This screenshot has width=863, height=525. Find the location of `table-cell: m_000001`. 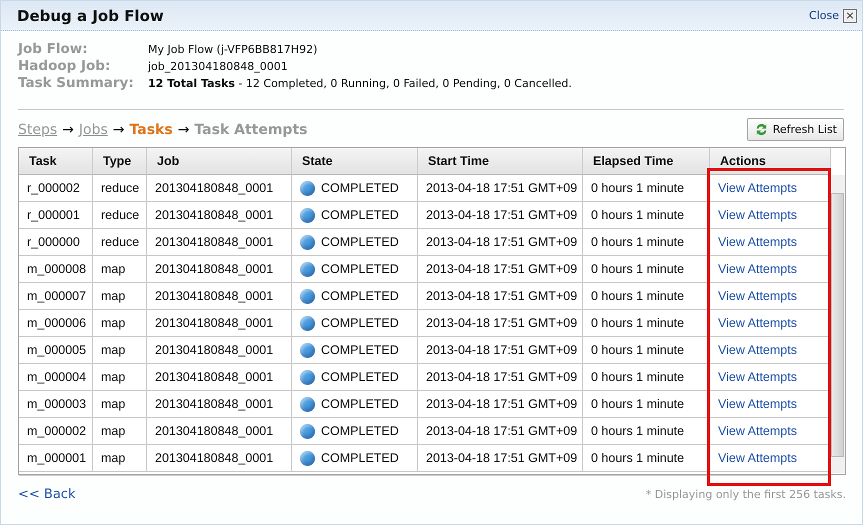

table-cell: m_000001 is located at coordinates (56, 458).